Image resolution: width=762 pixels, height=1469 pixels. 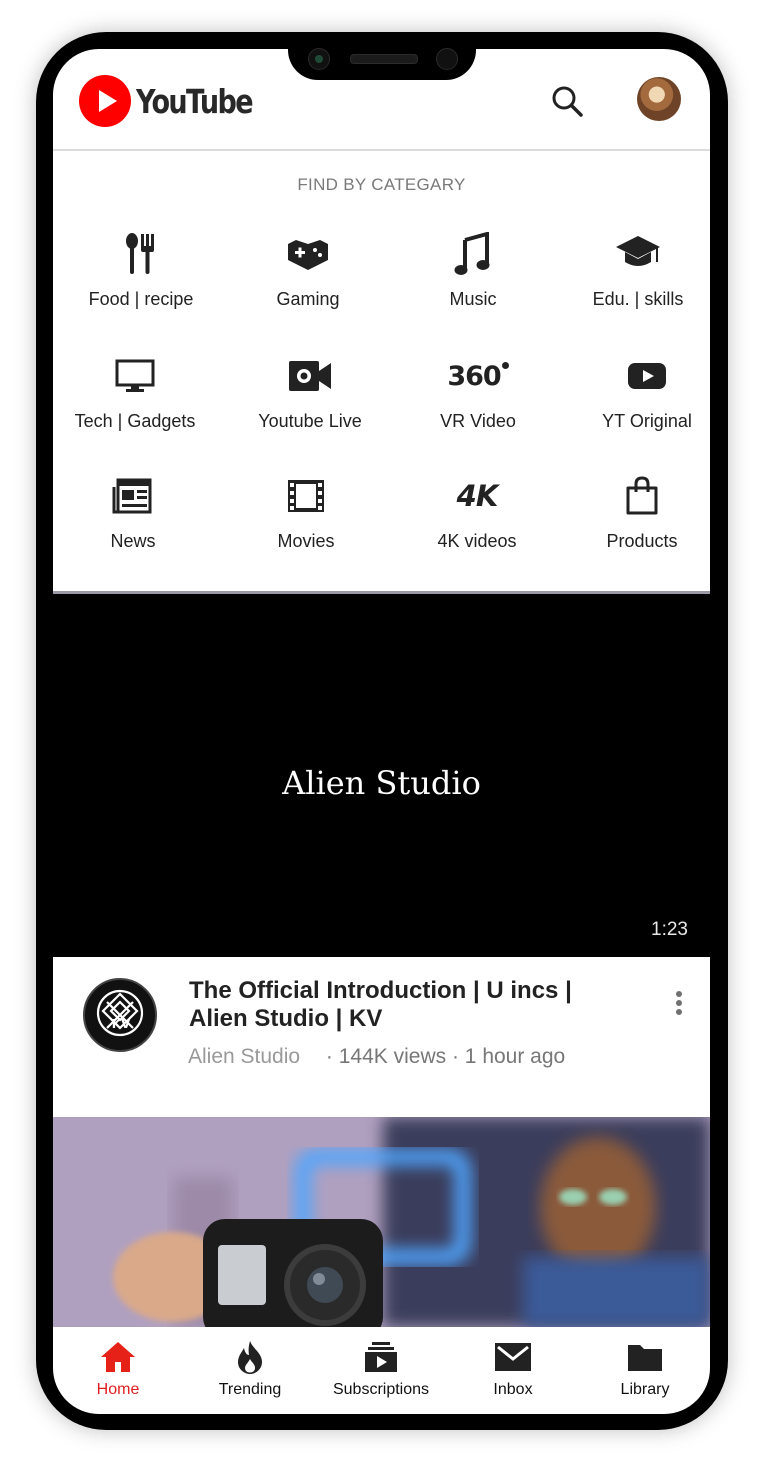 I want to click on category-news: News, so click(x=134, y=511).